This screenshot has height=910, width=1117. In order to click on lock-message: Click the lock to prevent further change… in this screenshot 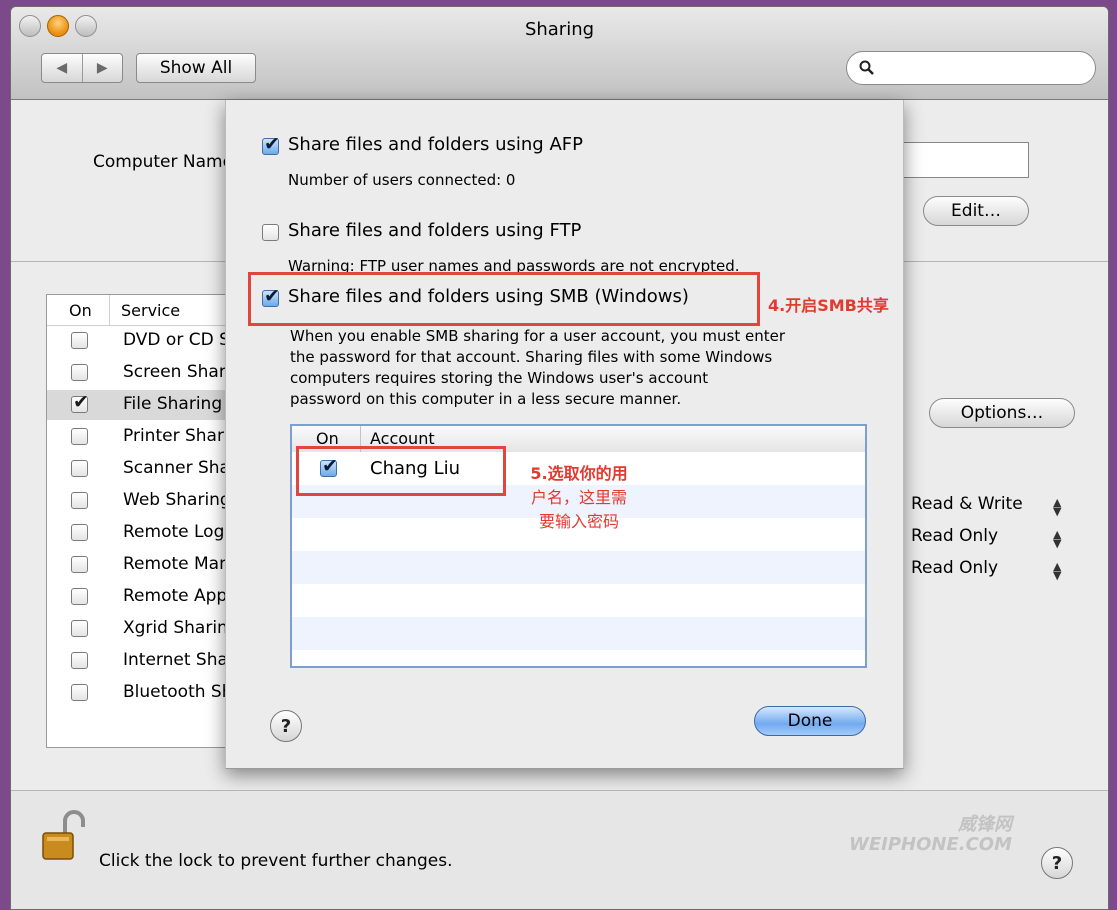, I will do `click(276, 861)`.